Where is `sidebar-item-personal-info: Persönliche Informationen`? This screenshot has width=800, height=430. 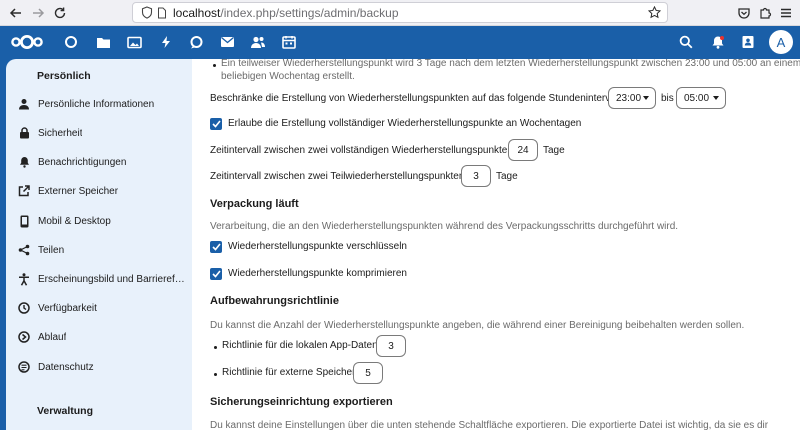
sidebar-item-personal-info: Persönliche Informationen is located at coordinates (99, 104).